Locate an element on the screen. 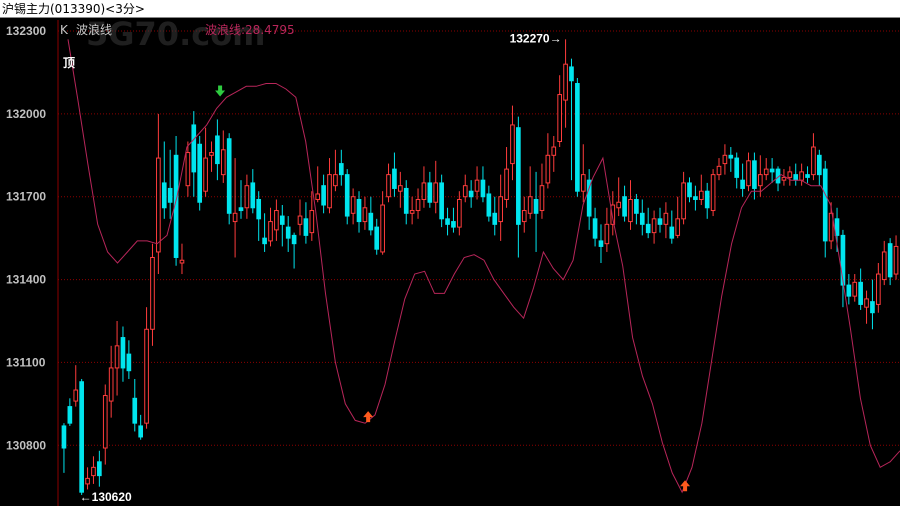  arrow-up-orange-icon is located at coordinates (685, 486).